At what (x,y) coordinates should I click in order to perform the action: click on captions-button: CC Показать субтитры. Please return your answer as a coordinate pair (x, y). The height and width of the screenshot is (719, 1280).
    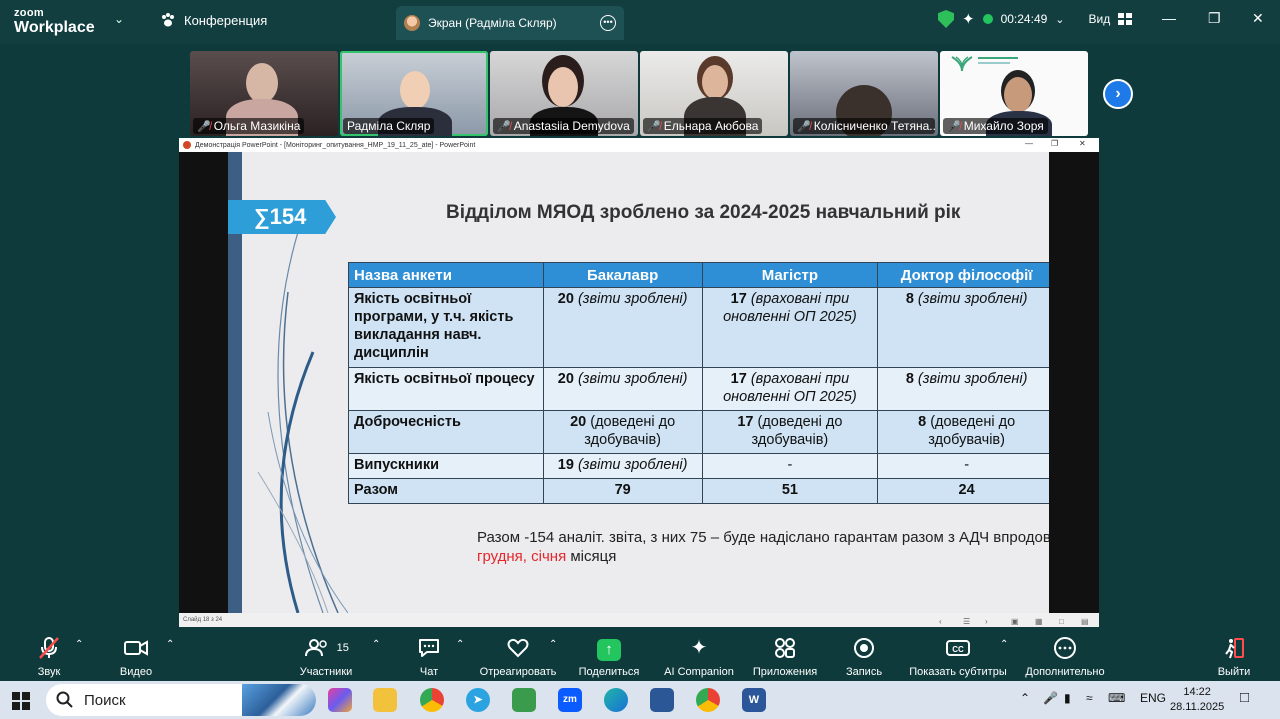
    Looking at the image, I should click on (958, 657).